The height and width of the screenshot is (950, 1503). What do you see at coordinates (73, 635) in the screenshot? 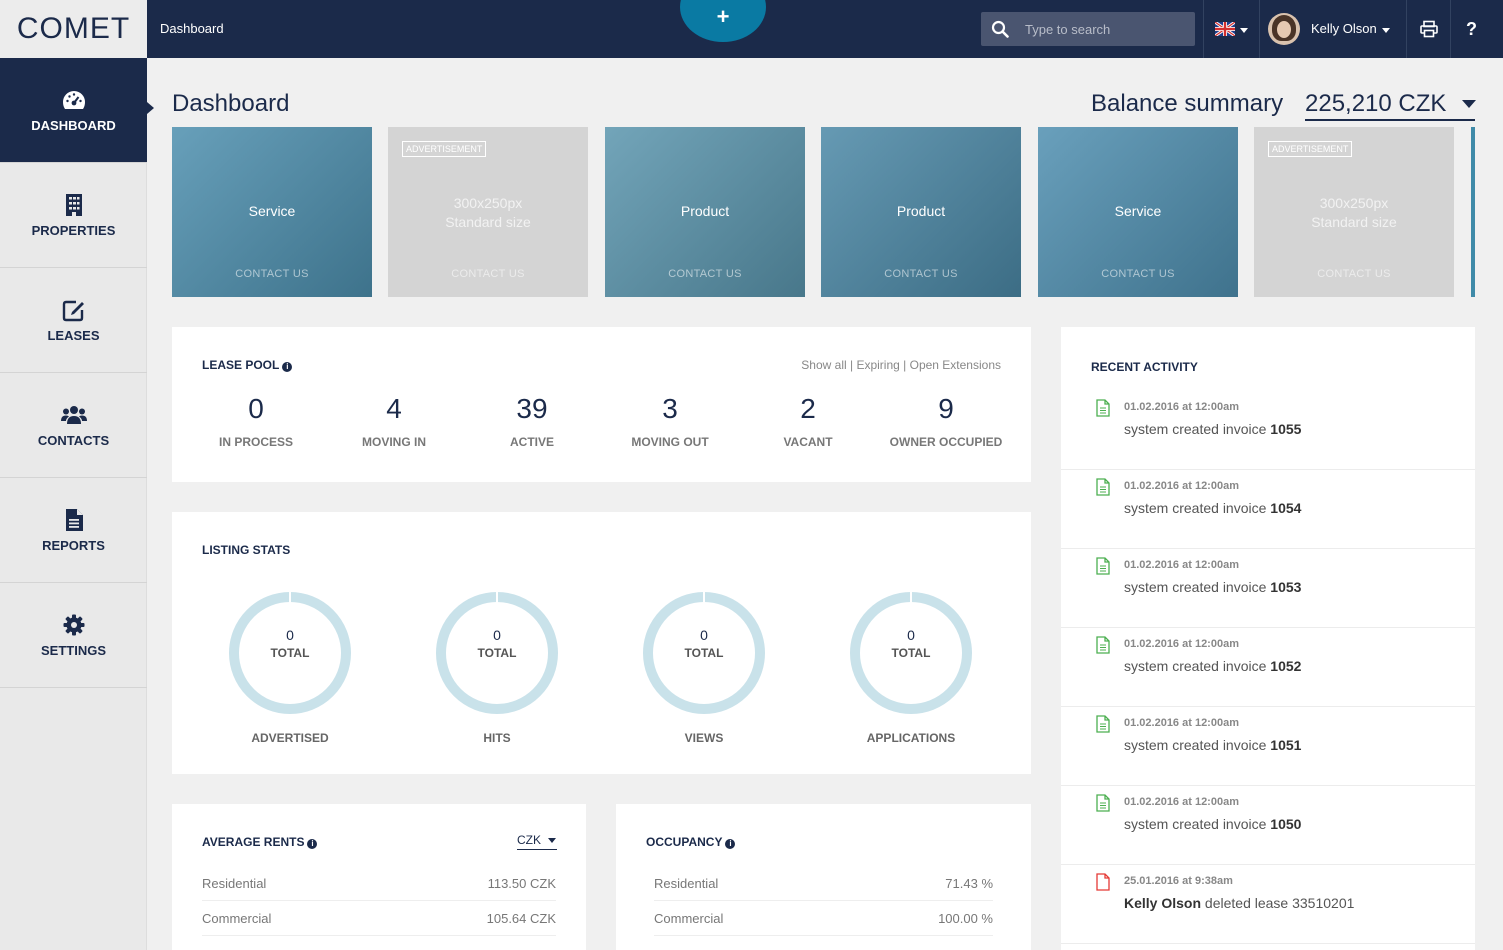
I see `sidebar-item-settings: SETTINGS` at bounding box center [73, 635].